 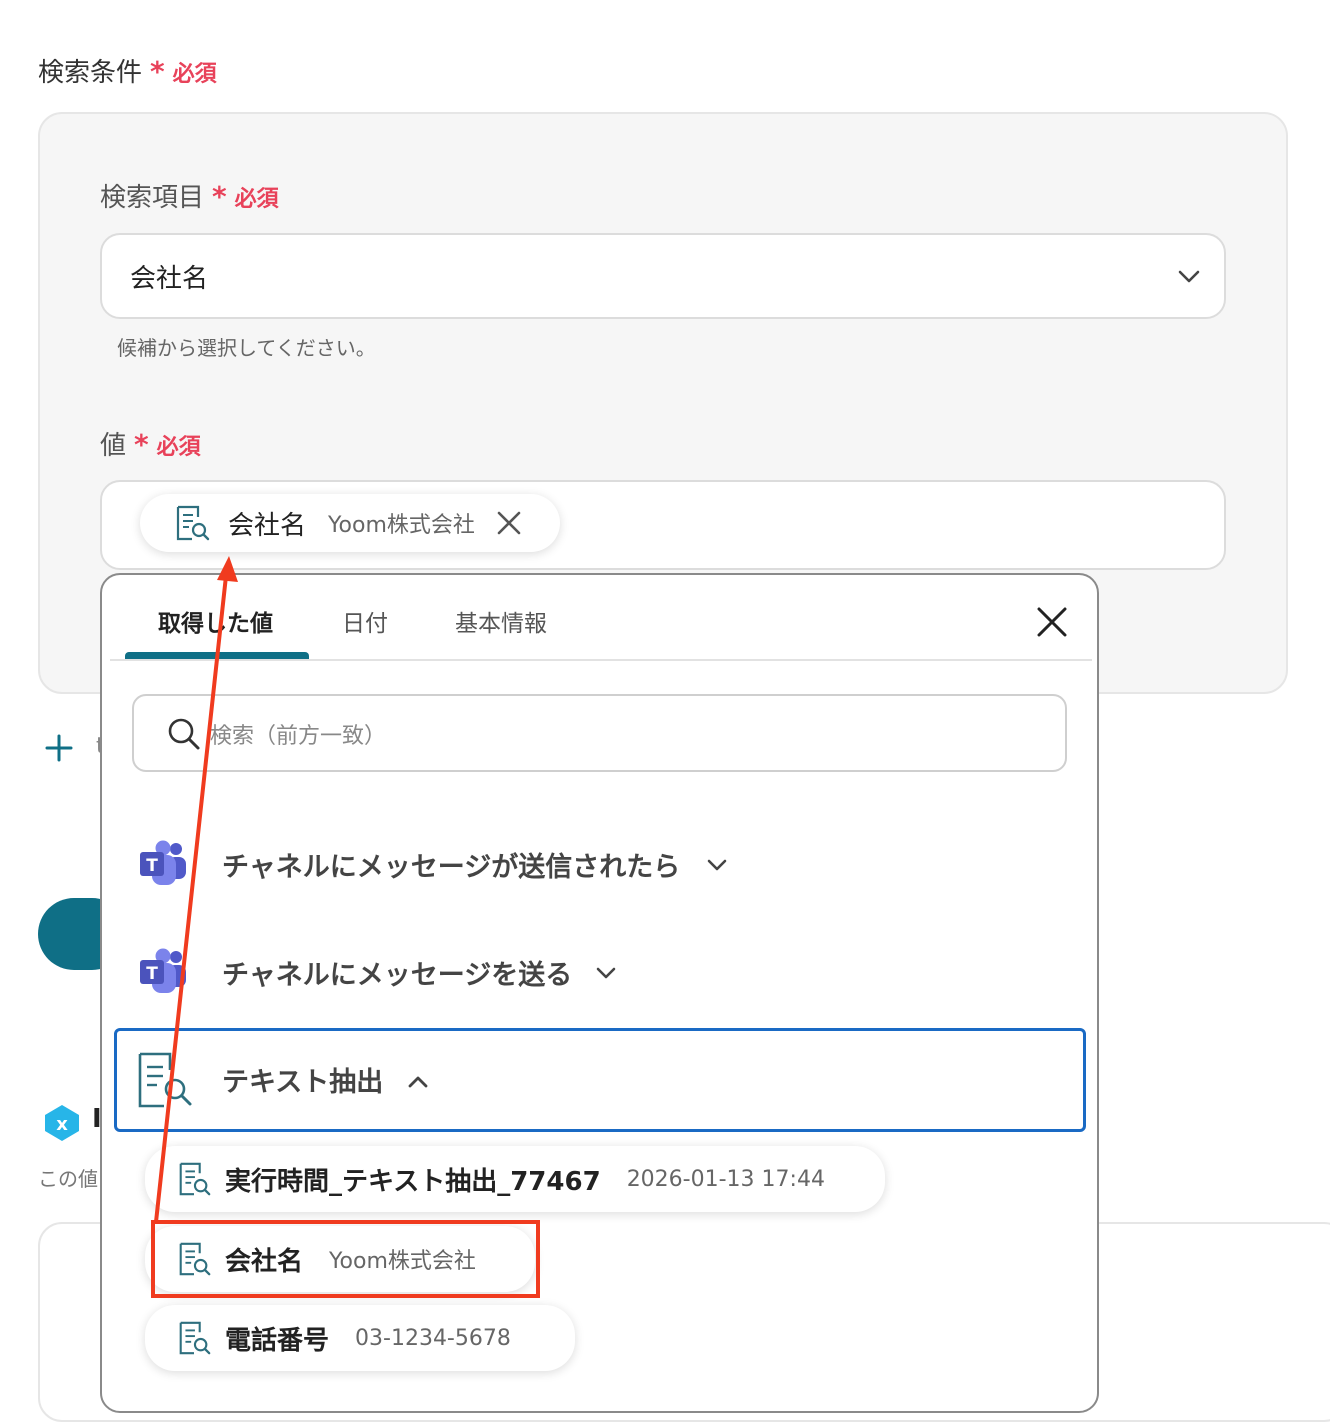 What do you see at coordinates (246, 348) in the screenshot?
I see `search-field-hint: 候補から選択してください。` at bounding box center [246, 348].